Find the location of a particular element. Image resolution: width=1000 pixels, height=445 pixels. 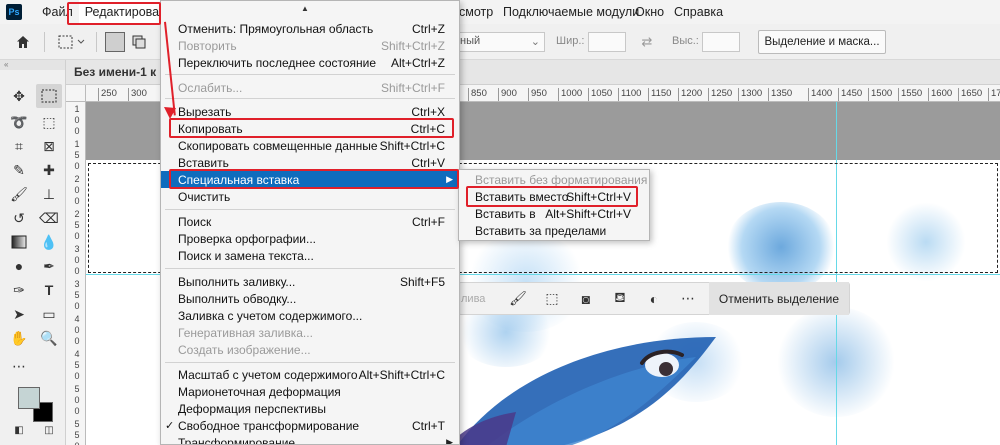

rectangle-icon: ▭ is located at coordinates (49, 314).